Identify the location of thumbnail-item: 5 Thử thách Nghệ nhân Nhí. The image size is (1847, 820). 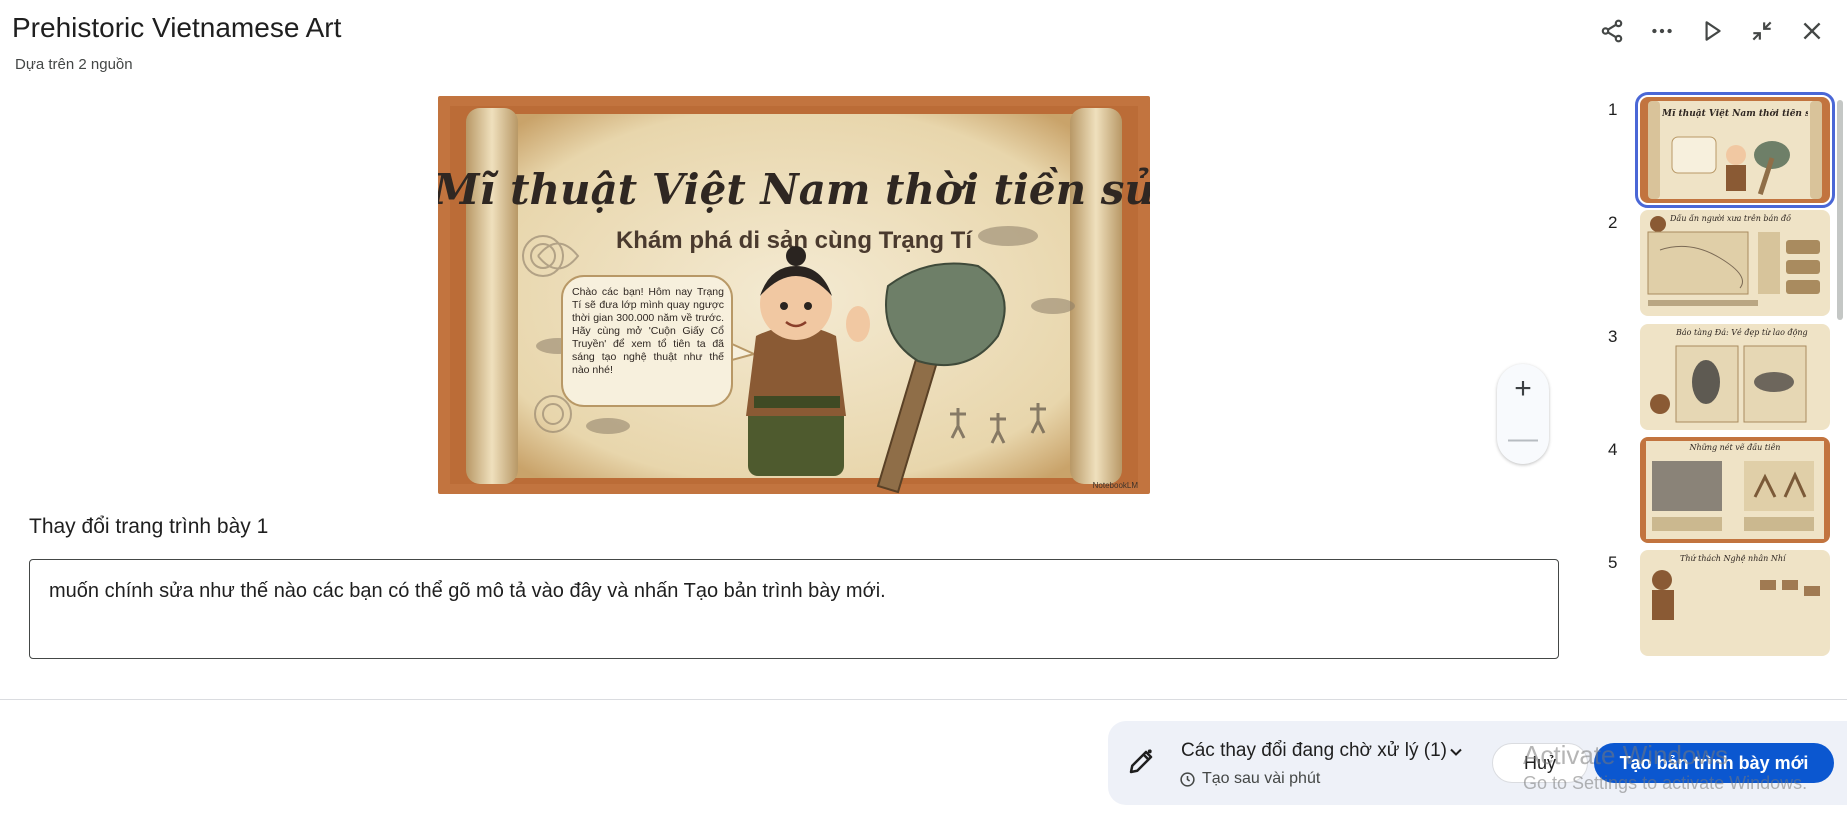
(1720, 600).